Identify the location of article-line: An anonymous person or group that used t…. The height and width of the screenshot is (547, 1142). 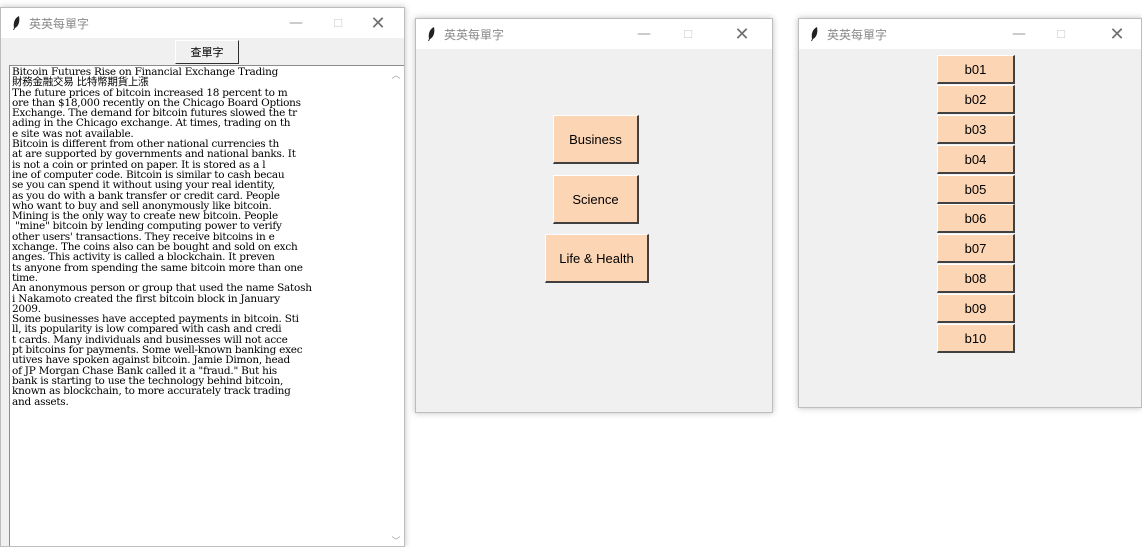
(162, 288).